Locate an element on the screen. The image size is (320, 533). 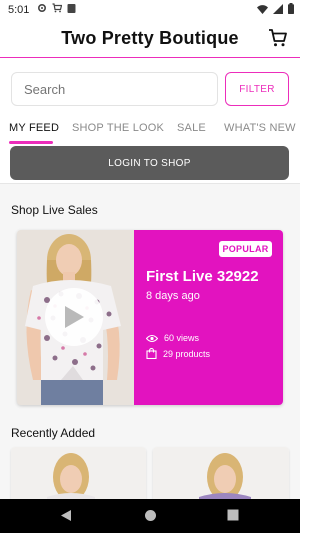
live-sale-date: 8 days ago is located at coordinates (173, 296).